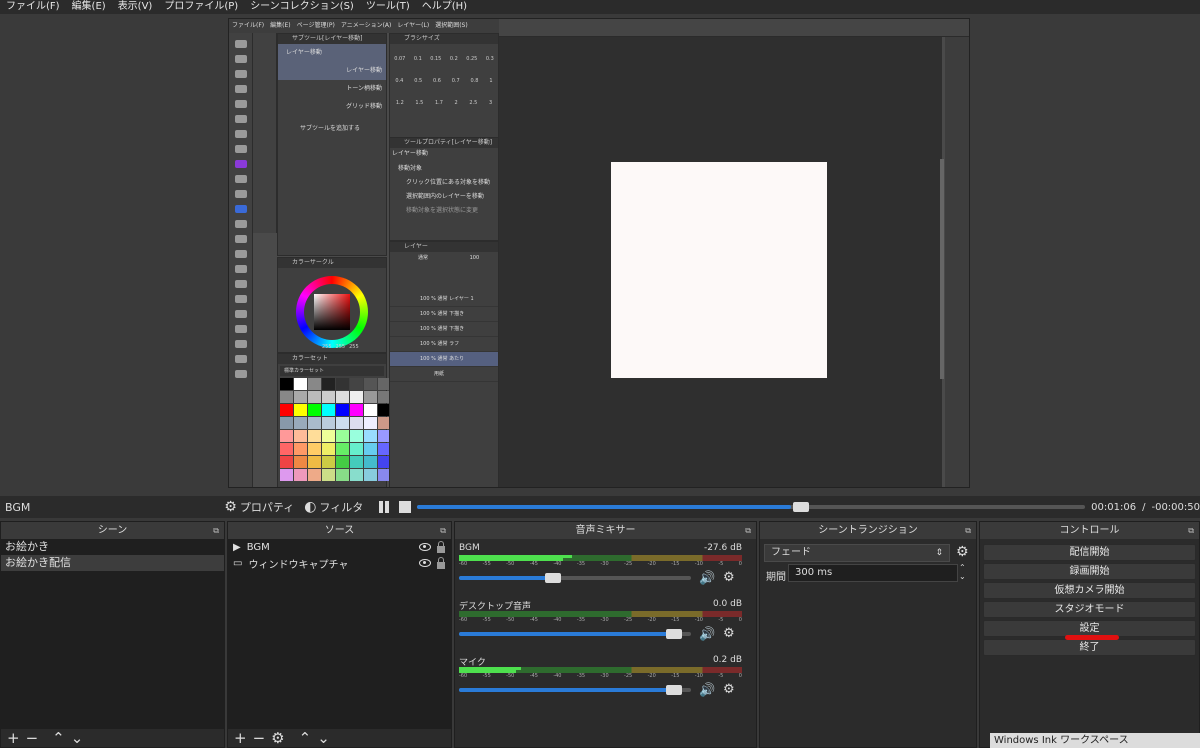  What do you see at coordinates (410, 168) in the screenshot?
I see `csp-toolprop-item: 移動対象` at bounding box center [410, 168].